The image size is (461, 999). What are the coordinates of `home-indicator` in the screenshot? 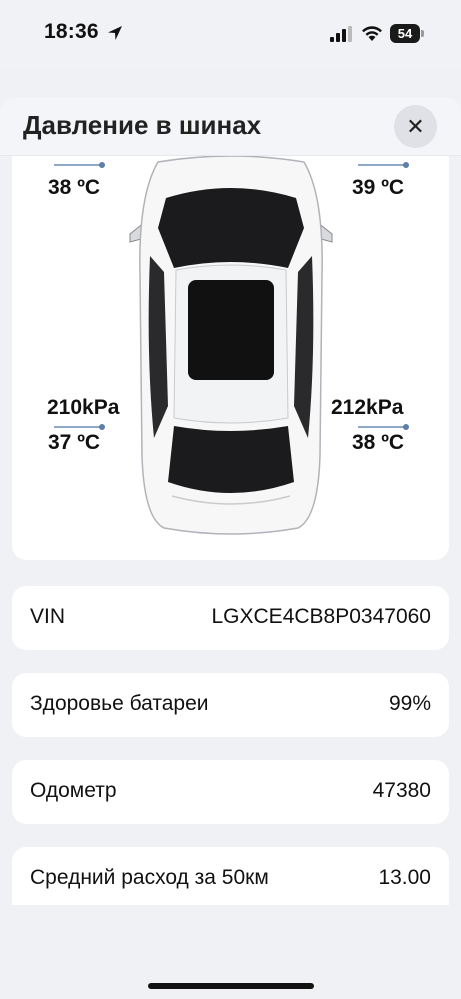 It's located at (231, 986).